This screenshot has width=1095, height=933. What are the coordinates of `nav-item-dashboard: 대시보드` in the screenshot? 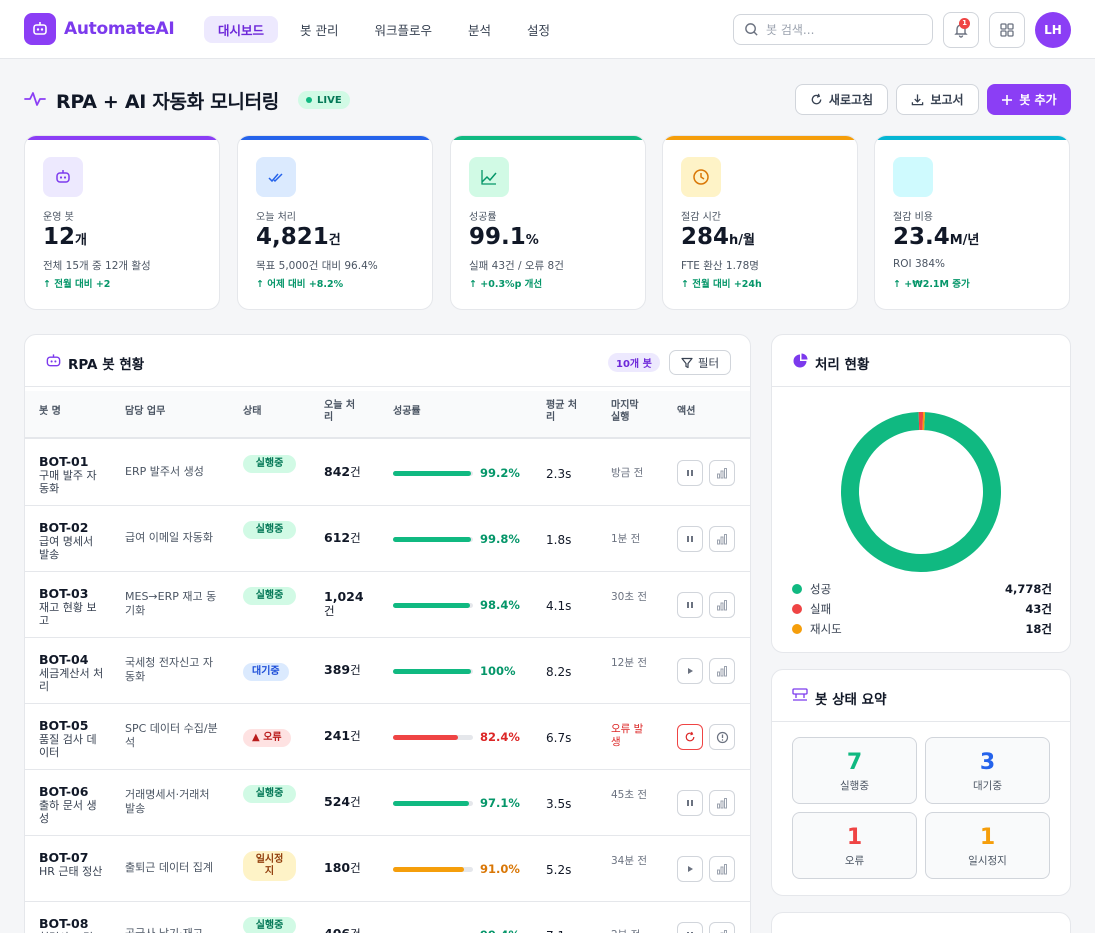 It's located at (241, 29).